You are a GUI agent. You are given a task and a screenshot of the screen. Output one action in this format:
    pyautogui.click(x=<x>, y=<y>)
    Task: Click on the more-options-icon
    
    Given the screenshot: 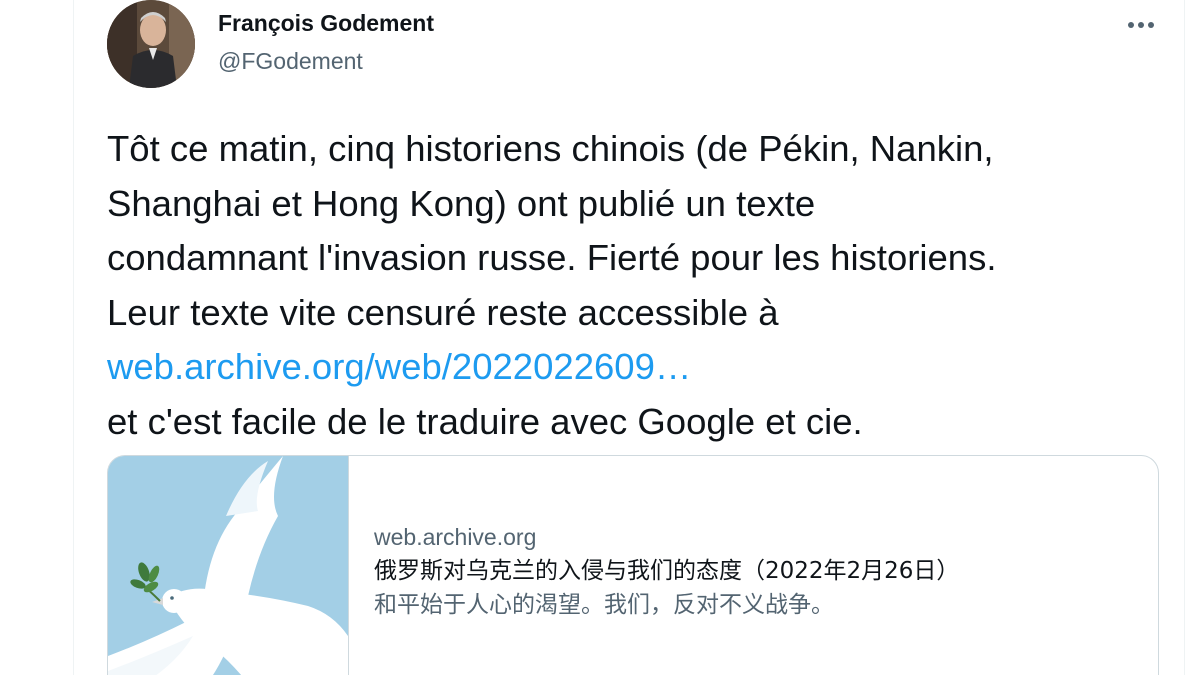 What is the action you would take?
    pyautogui.click(x=1141, y=25)
    